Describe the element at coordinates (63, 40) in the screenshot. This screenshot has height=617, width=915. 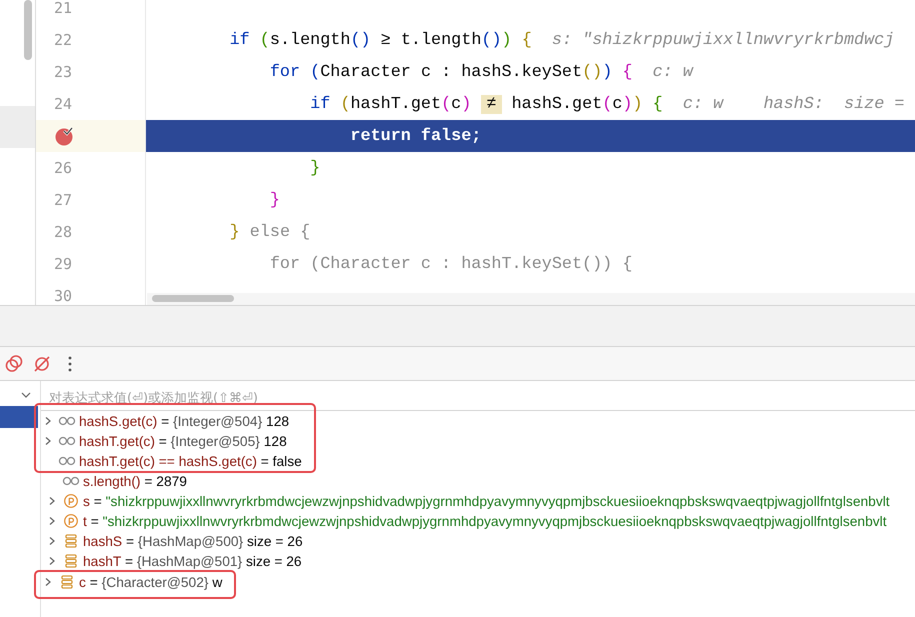
I see `line-number: 22` at that location.